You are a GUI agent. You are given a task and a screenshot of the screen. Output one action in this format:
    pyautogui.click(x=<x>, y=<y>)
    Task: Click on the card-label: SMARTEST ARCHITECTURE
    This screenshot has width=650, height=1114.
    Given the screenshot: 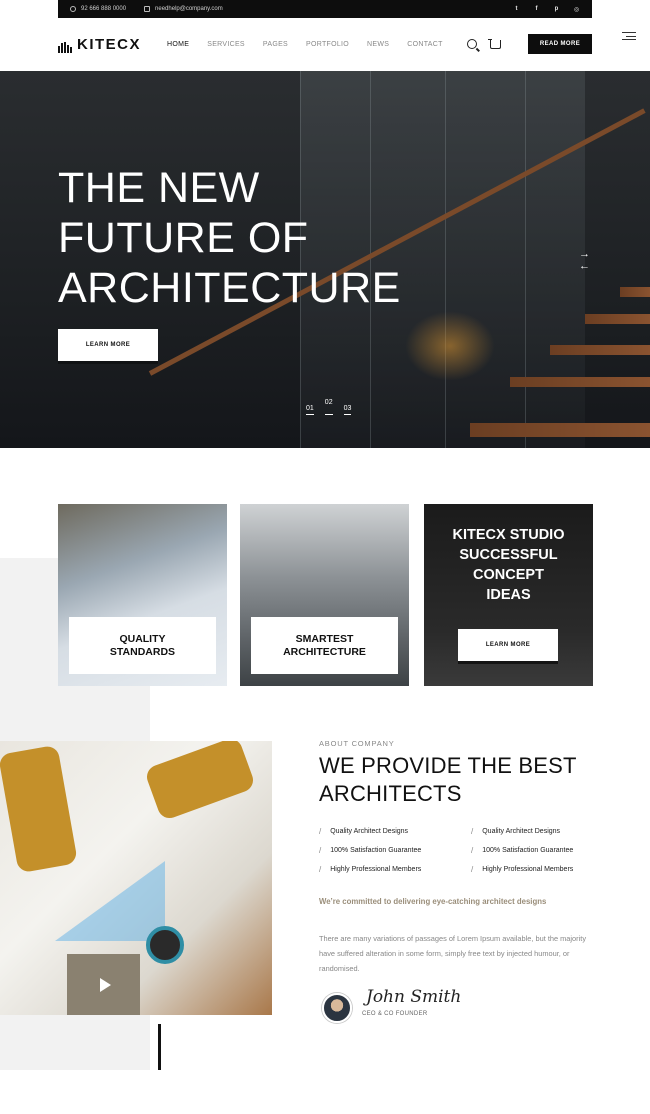 What is the action you would take?
    pyautogui.click(x=324, y=645)
    